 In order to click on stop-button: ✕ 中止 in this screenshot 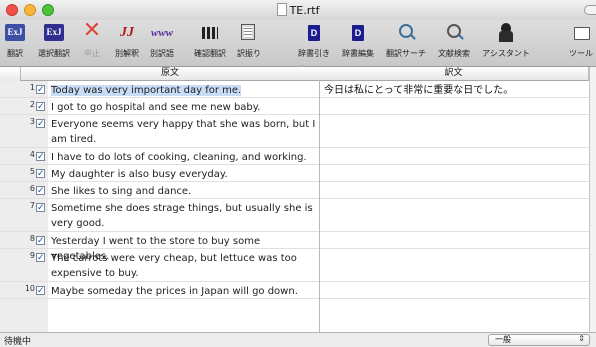, I will do `click(92, 38)`.